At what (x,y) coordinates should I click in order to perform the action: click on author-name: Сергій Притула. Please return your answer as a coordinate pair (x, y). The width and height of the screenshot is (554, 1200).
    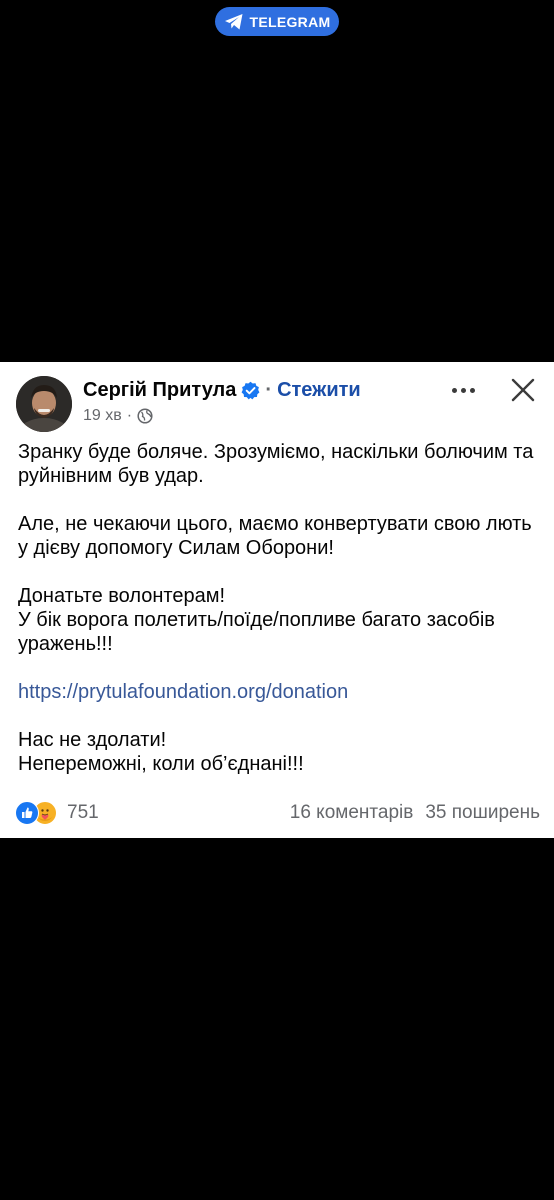
    Looking at the image, I should click on (159, 390).